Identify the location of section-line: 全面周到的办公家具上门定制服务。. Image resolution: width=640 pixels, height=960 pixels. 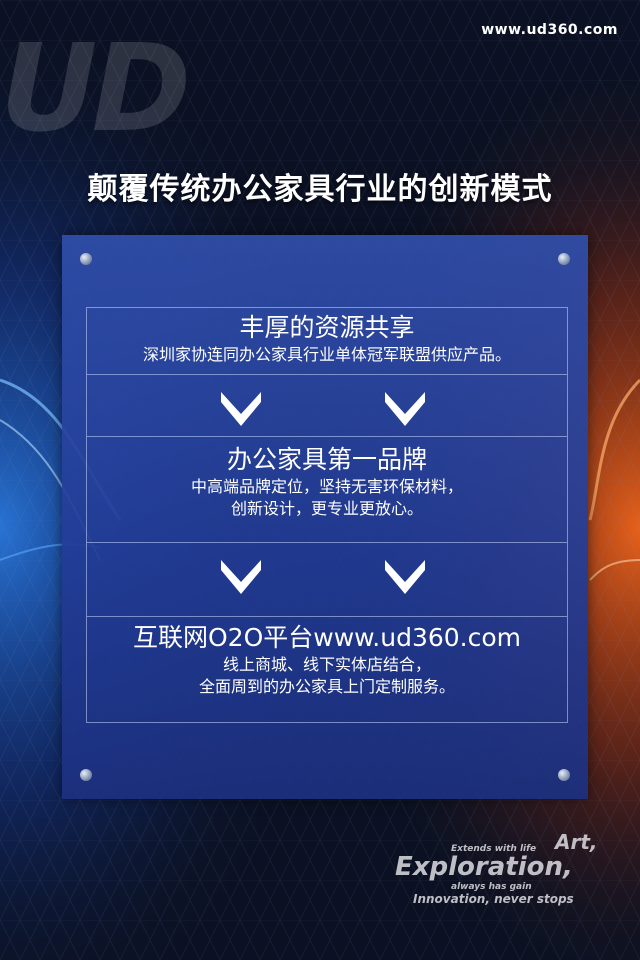
(326, 686).